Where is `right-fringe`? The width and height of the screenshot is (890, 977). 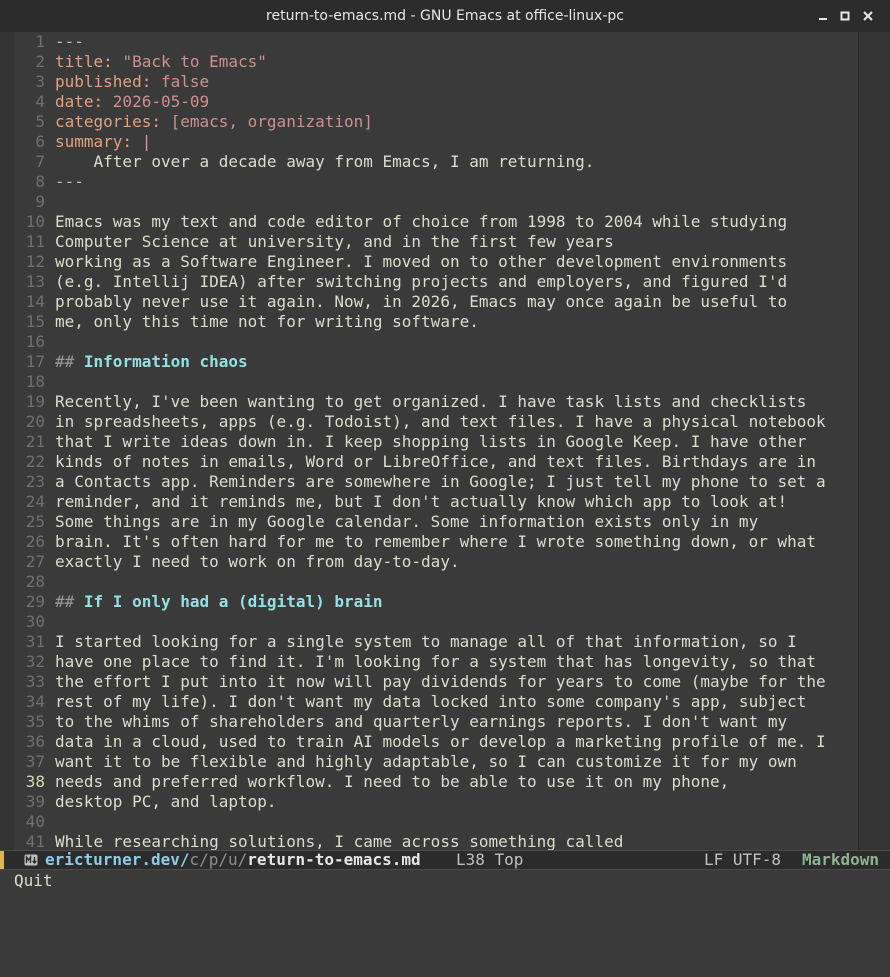 right-fringe is located at coordinates (874, 441).